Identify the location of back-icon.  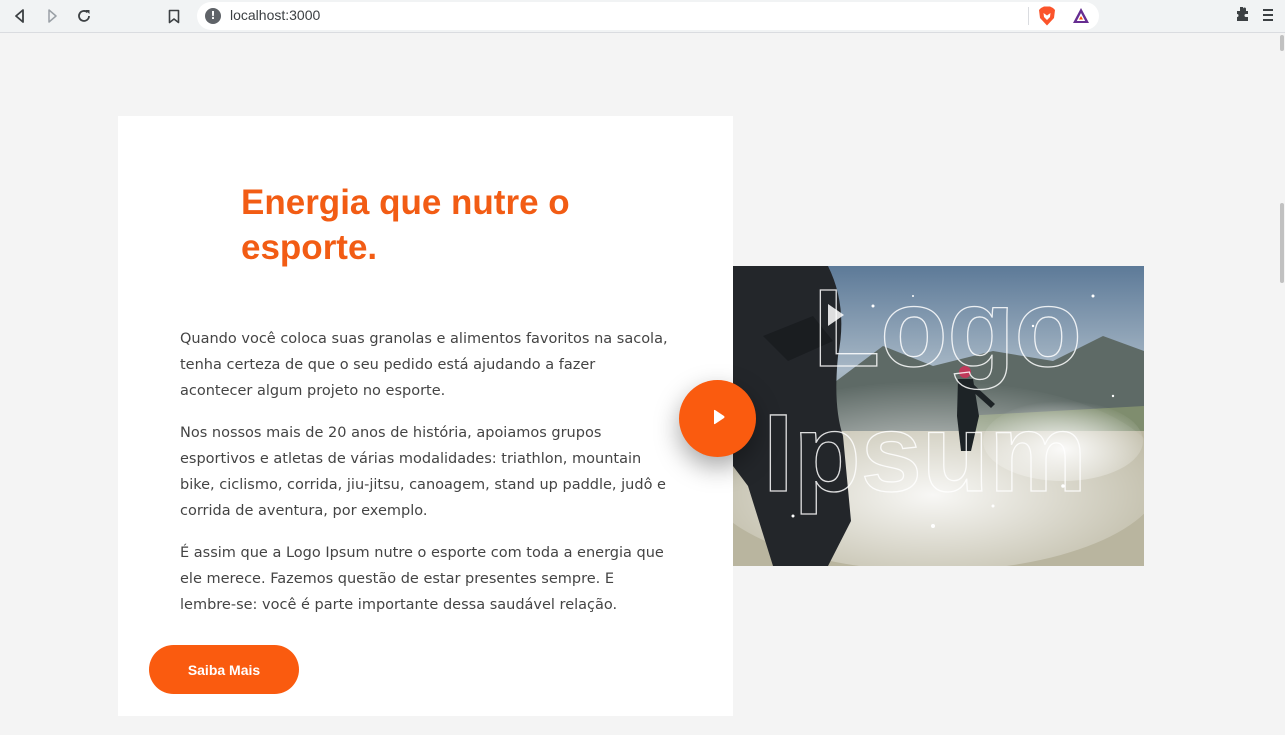
(20, 16).